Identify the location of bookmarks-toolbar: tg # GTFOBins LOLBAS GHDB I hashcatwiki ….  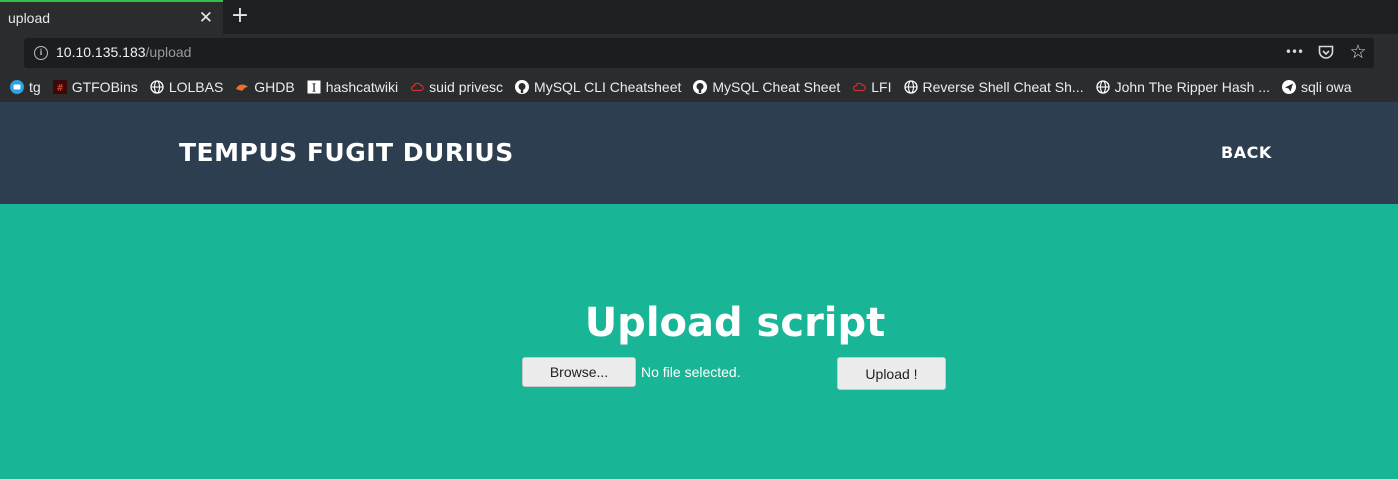
(699, 87).